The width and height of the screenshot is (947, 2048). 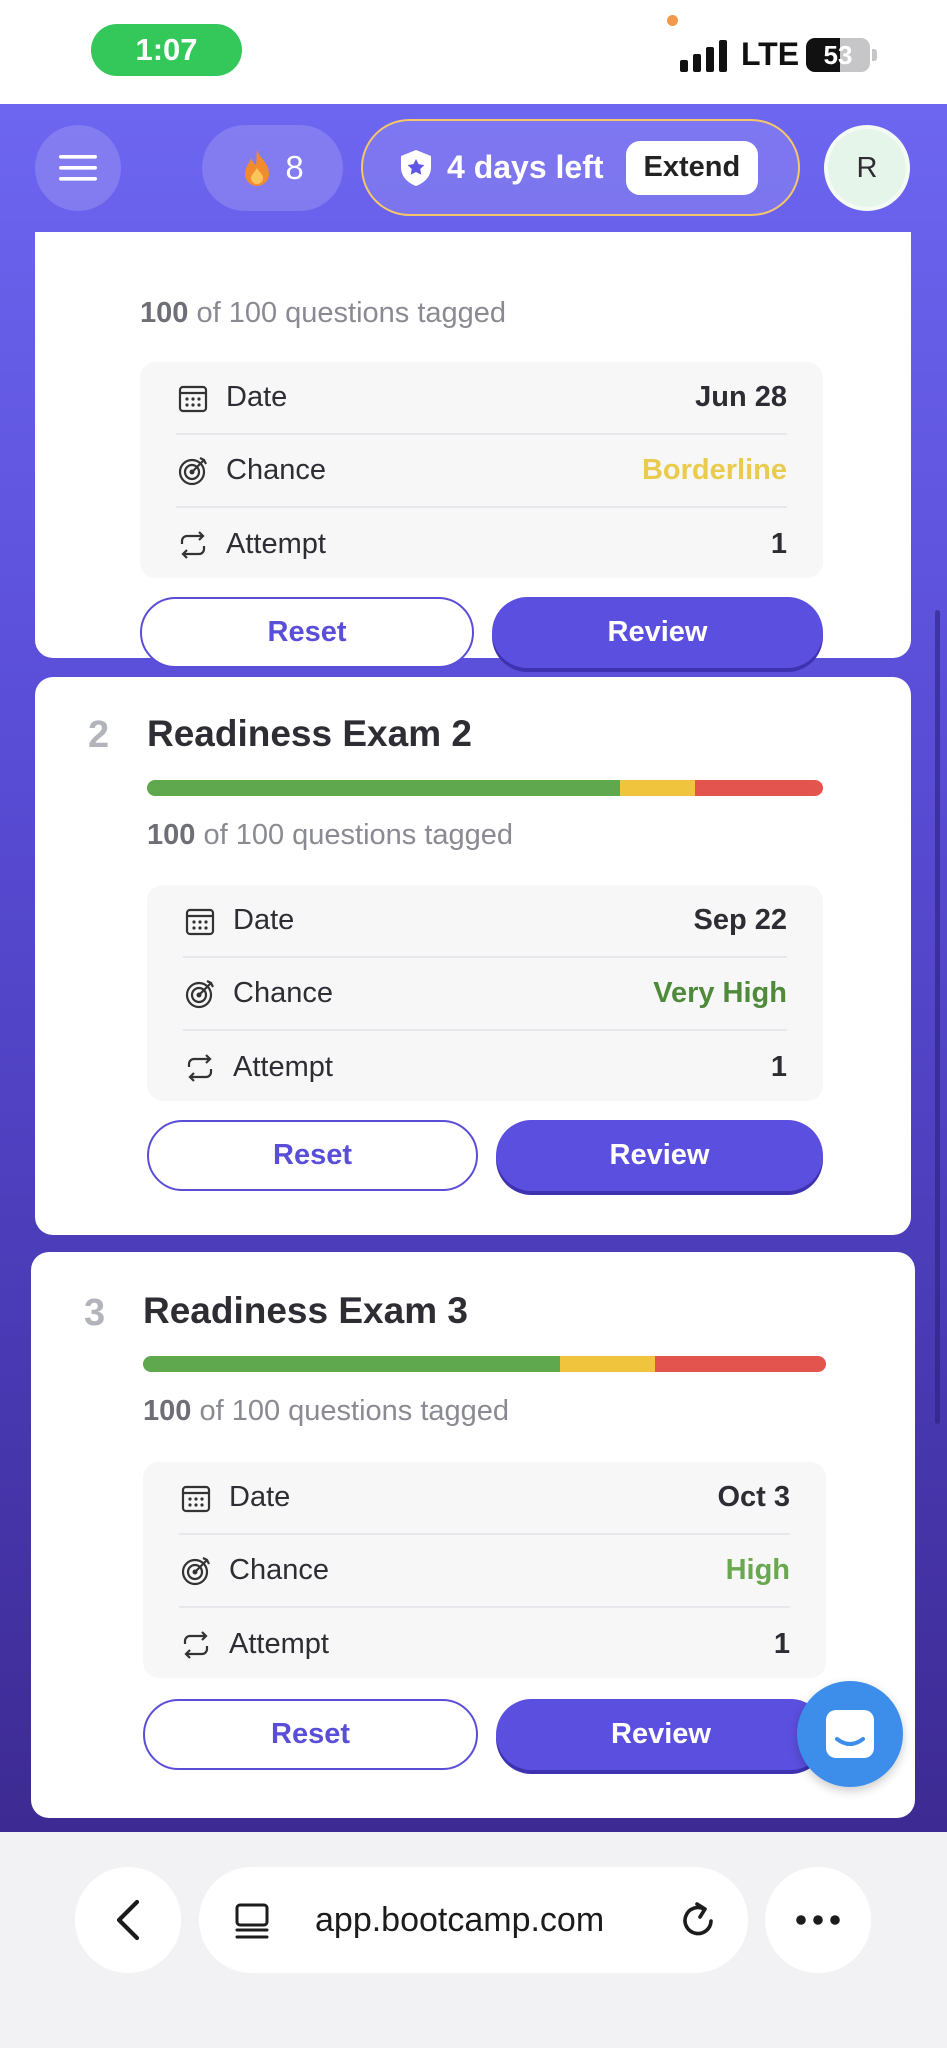 I want to click on exam-number: 2, so click(x=99, y=735).